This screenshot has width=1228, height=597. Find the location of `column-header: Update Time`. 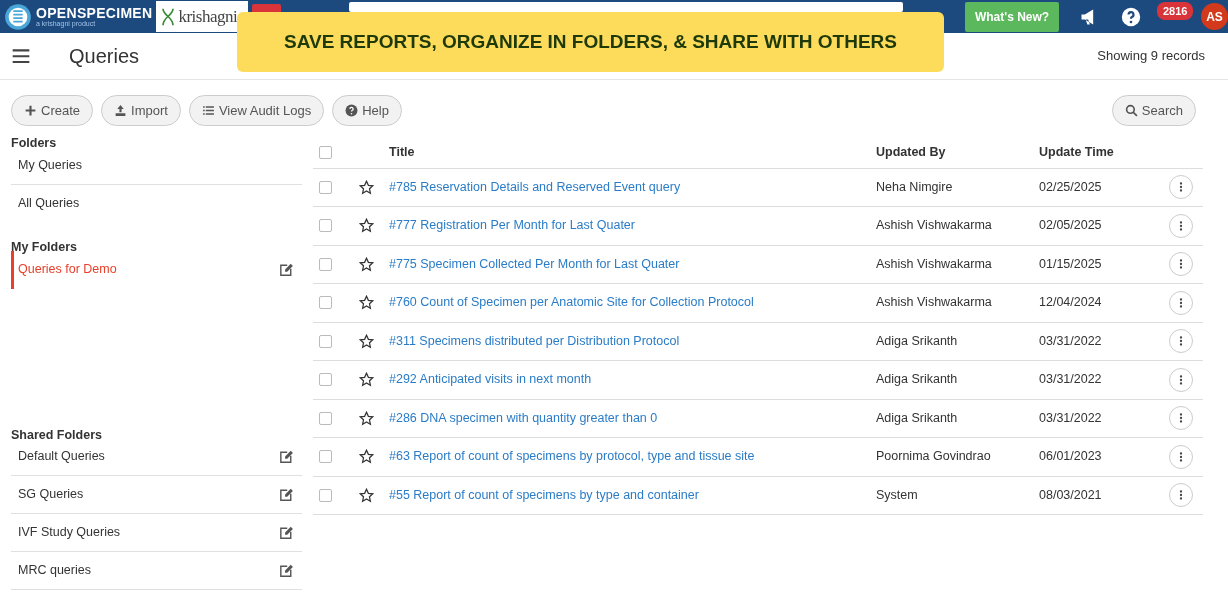

column-header: Update Time is located at coordinates (1098, 153).